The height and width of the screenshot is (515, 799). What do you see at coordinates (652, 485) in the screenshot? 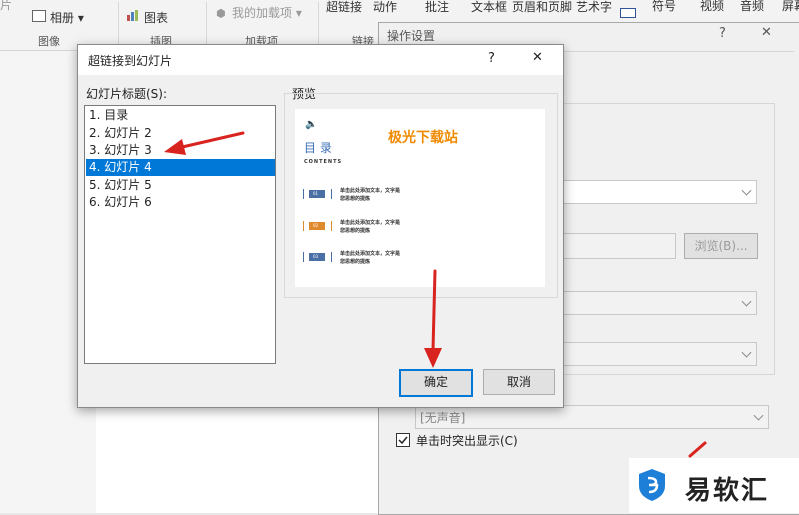
I see `shield-logo-icon` at bounding box center [652, 485].